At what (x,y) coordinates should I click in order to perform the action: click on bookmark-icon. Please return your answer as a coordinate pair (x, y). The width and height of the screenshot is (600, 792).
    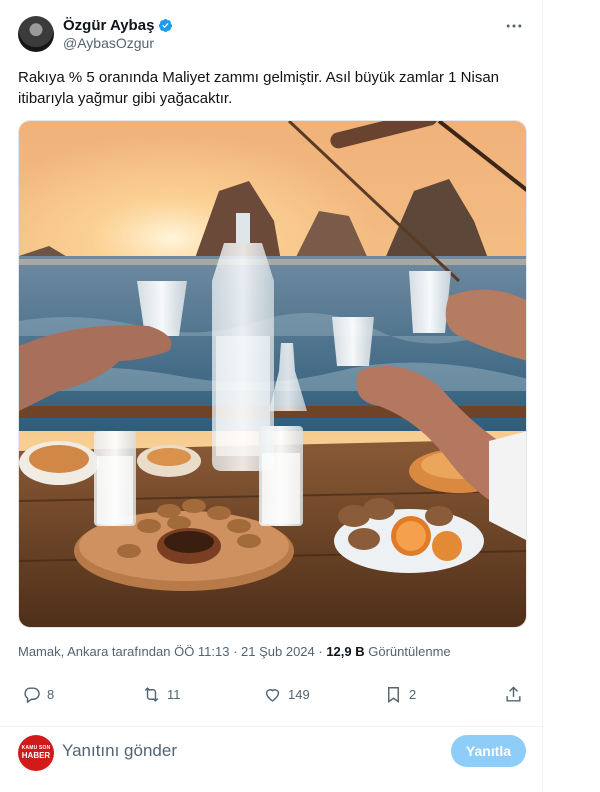
    Looking at the image, I should click on (393, 695).